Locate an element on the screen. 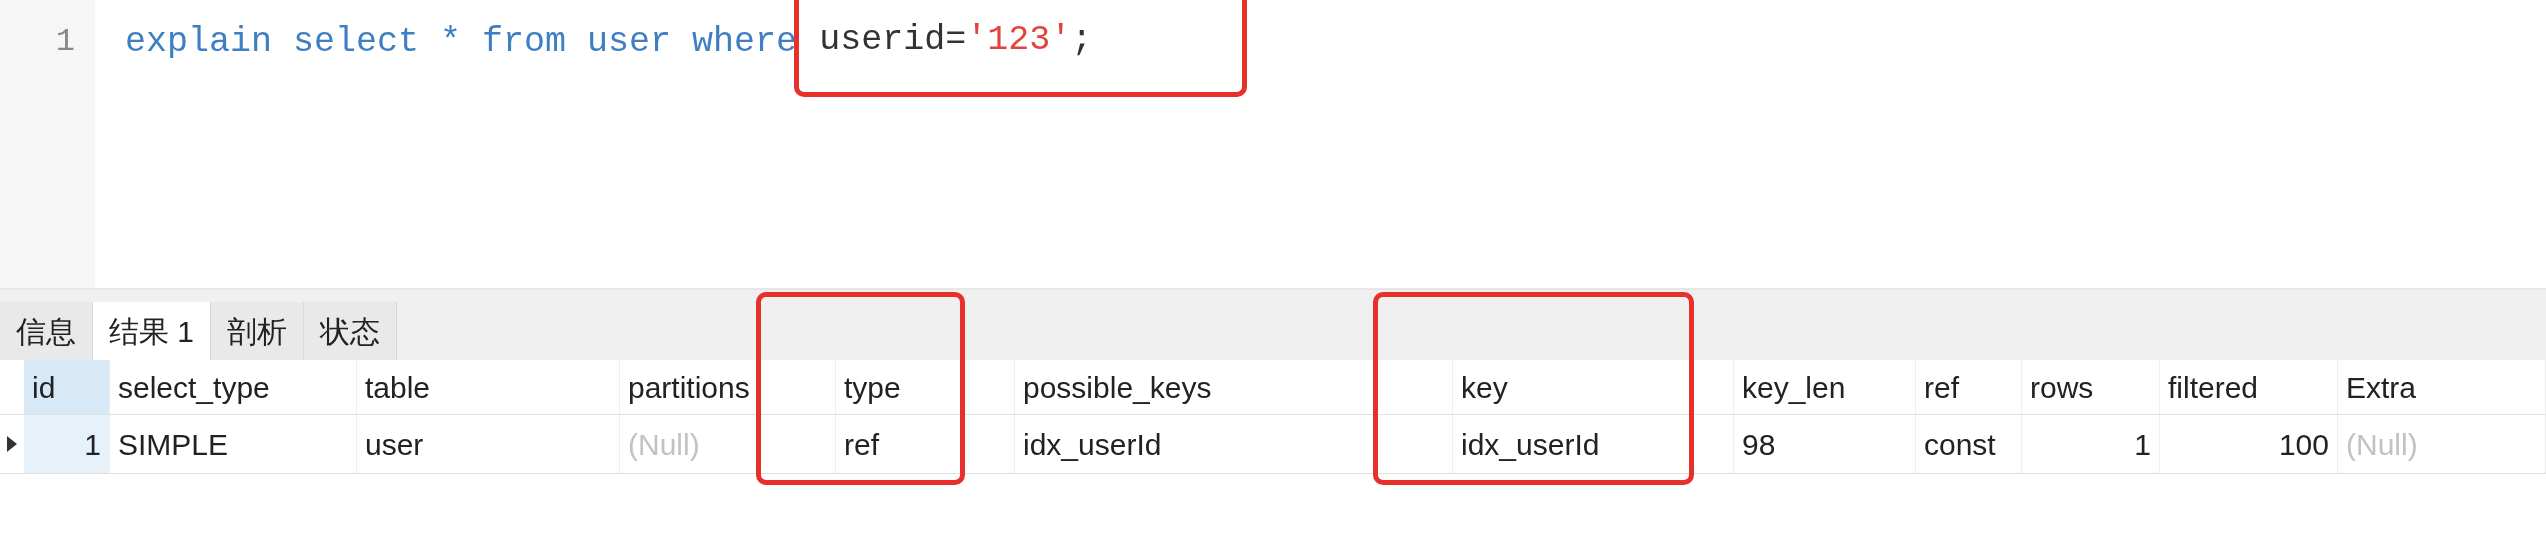 This screenshot has height=546, width=2546. column-header: key is located at coordinates (1593, 387).